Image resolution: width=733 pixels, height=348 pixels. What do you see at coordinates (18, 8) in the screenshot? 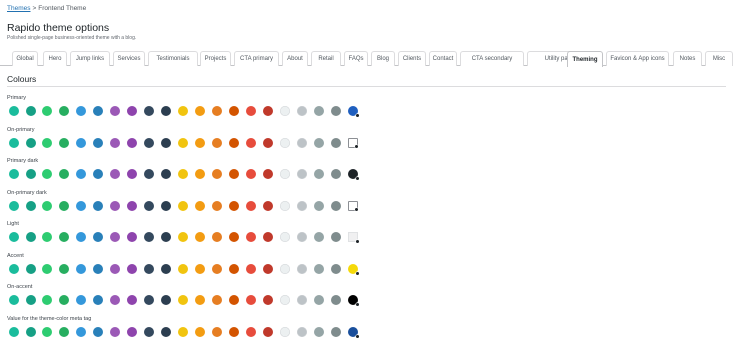
I see `breadcrumb-link-themes: Themes` at bounding box center [18, 8].